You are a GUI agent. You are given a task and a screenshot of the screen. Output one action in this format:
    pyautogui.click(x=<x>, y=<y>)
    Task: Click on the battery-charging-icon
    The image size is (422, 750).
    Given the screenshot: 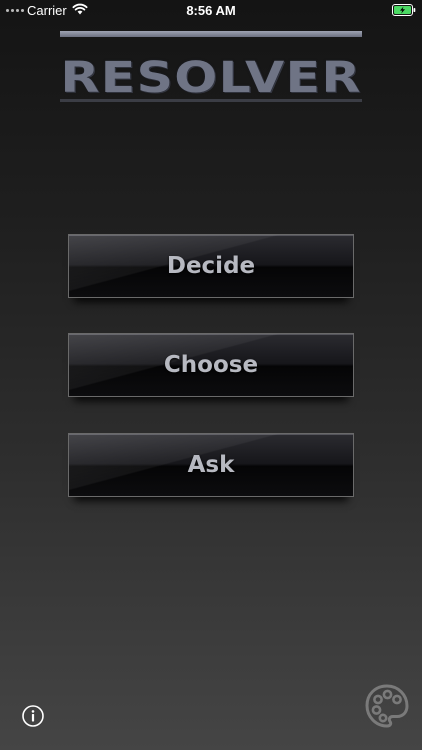 What is the action you would take?
    pyautogui.click(x=404, y=10)
    